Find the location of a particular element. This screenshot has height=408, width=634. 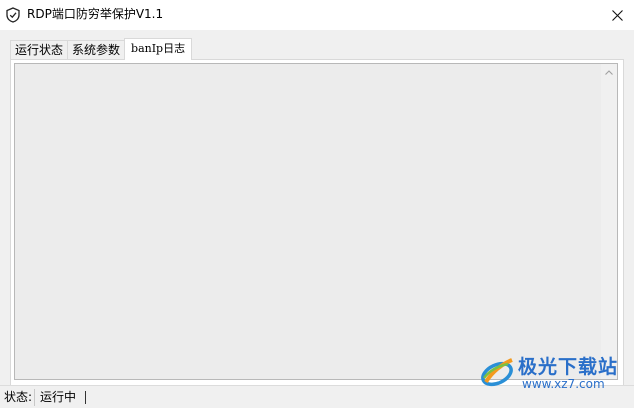

chevron-up-icon is located at coordinates (609, 72).